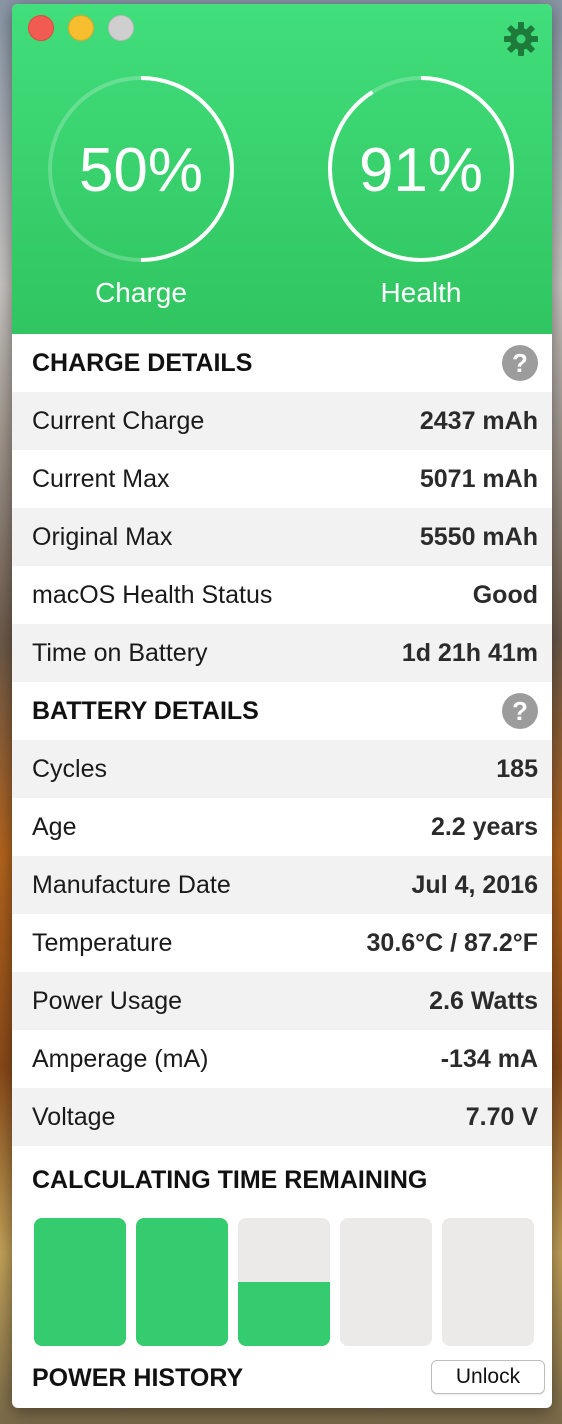  What do you see at coordinates (505, 594) in the screenshot?
I see `row-value: Good` at bounding box center [505, 594].